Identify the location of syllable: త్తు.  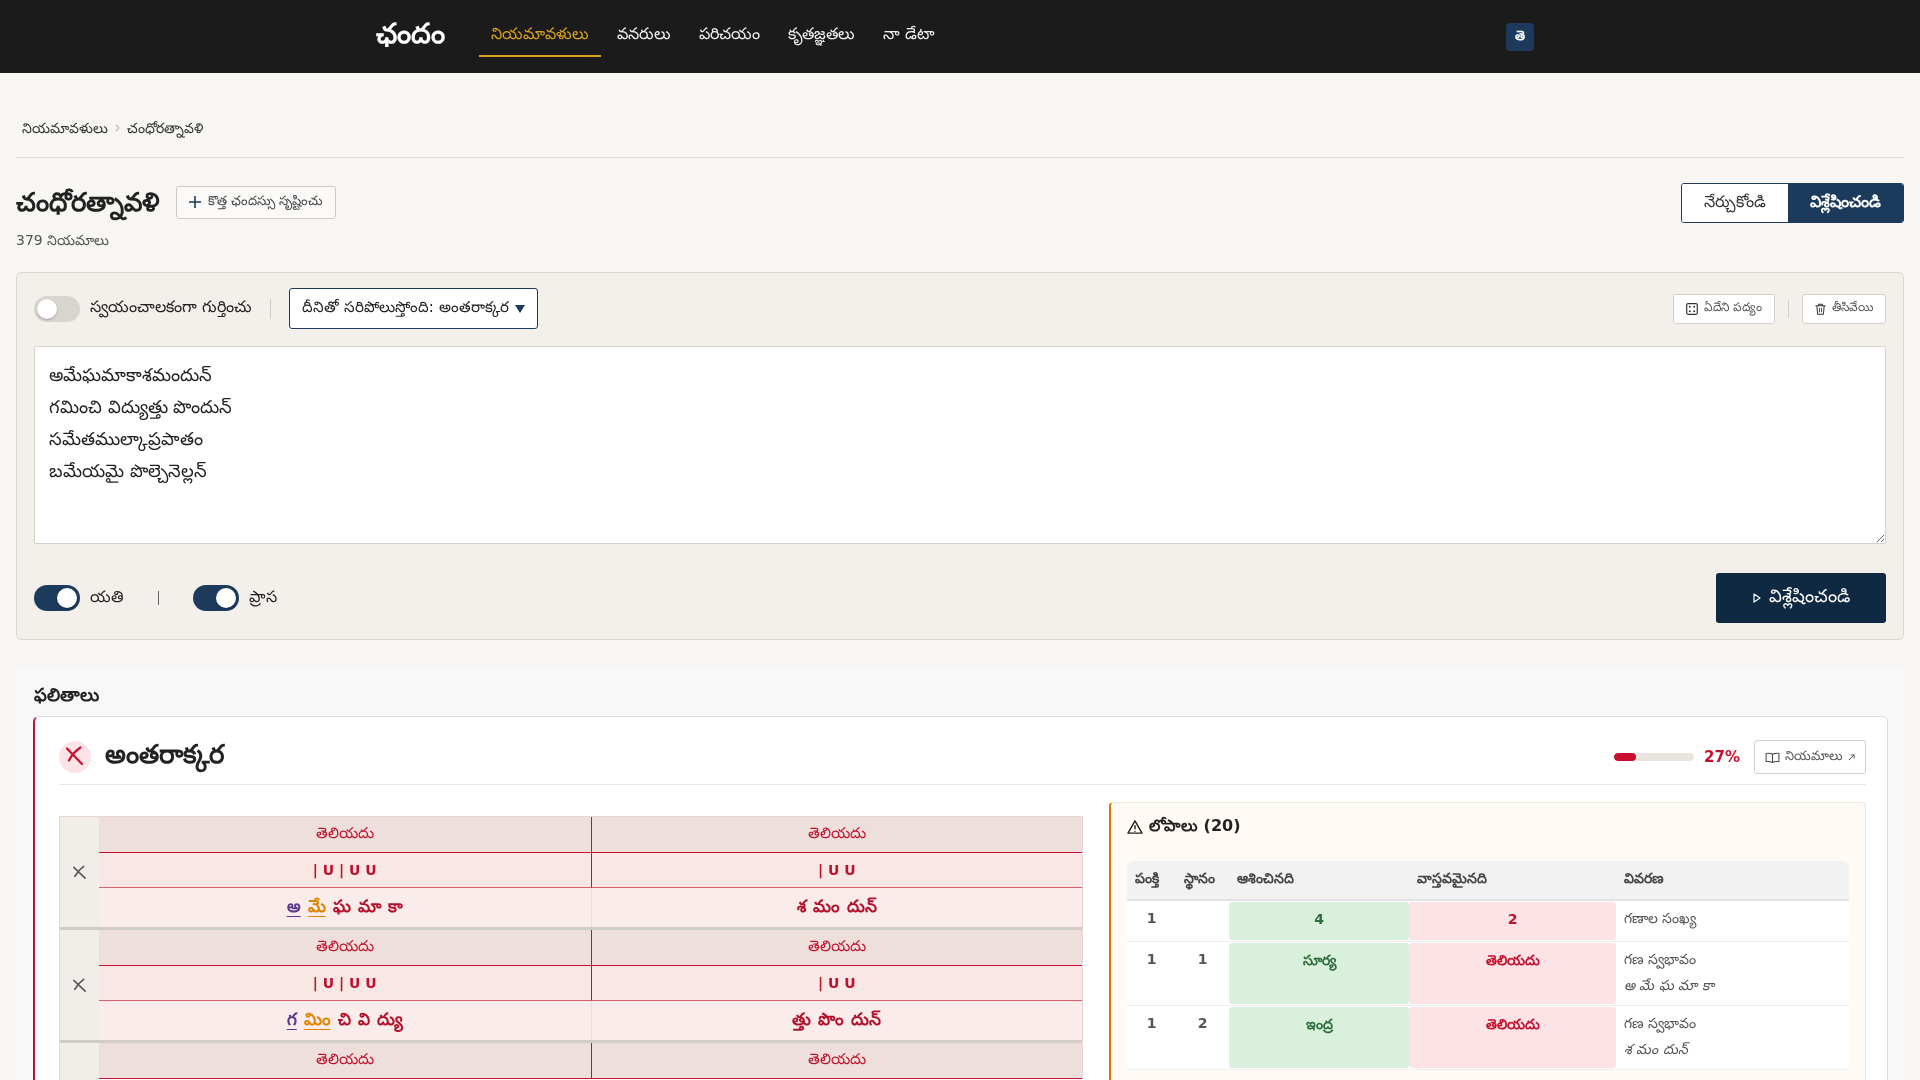
(802, 1020).